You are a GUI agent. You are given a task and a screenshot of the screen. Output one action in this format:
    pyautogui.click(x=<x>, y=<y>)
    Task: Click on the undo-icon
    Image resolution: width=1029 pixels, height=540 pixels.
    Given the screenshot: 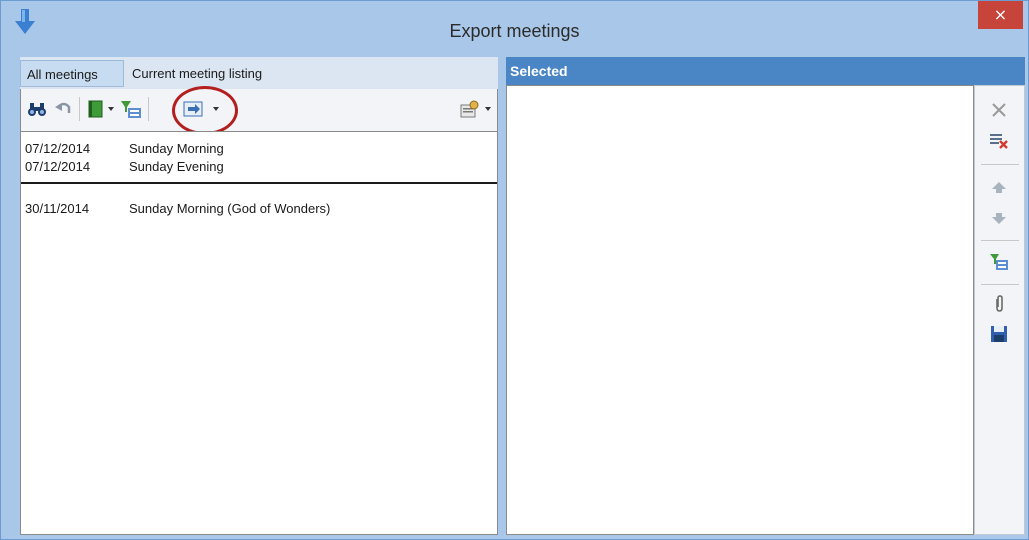 What is the action you would take?
    pyautogui.click(x=63, y=109)
    